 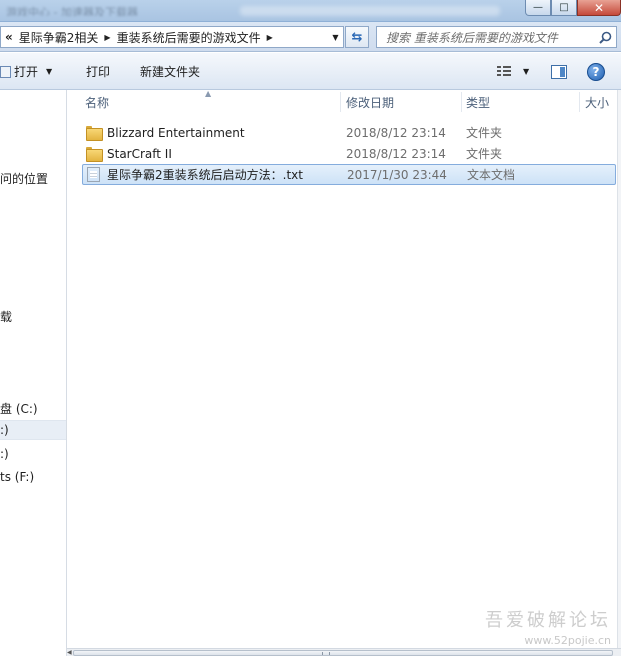 I want to click on navigation-pane: 问的位置 载 盘 (C:) :) :) ts (F:), so click(x=33, y=373).